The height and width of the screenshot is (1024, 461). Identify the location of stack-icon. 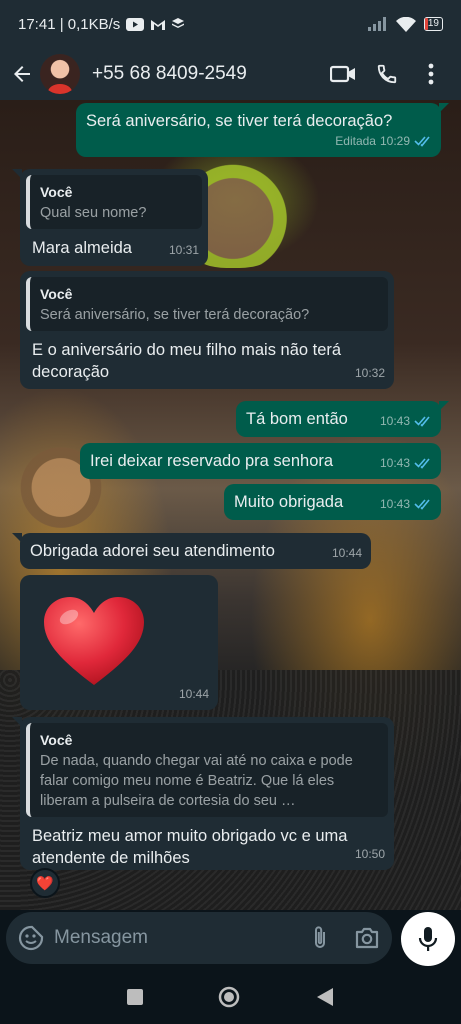
(178, 23).